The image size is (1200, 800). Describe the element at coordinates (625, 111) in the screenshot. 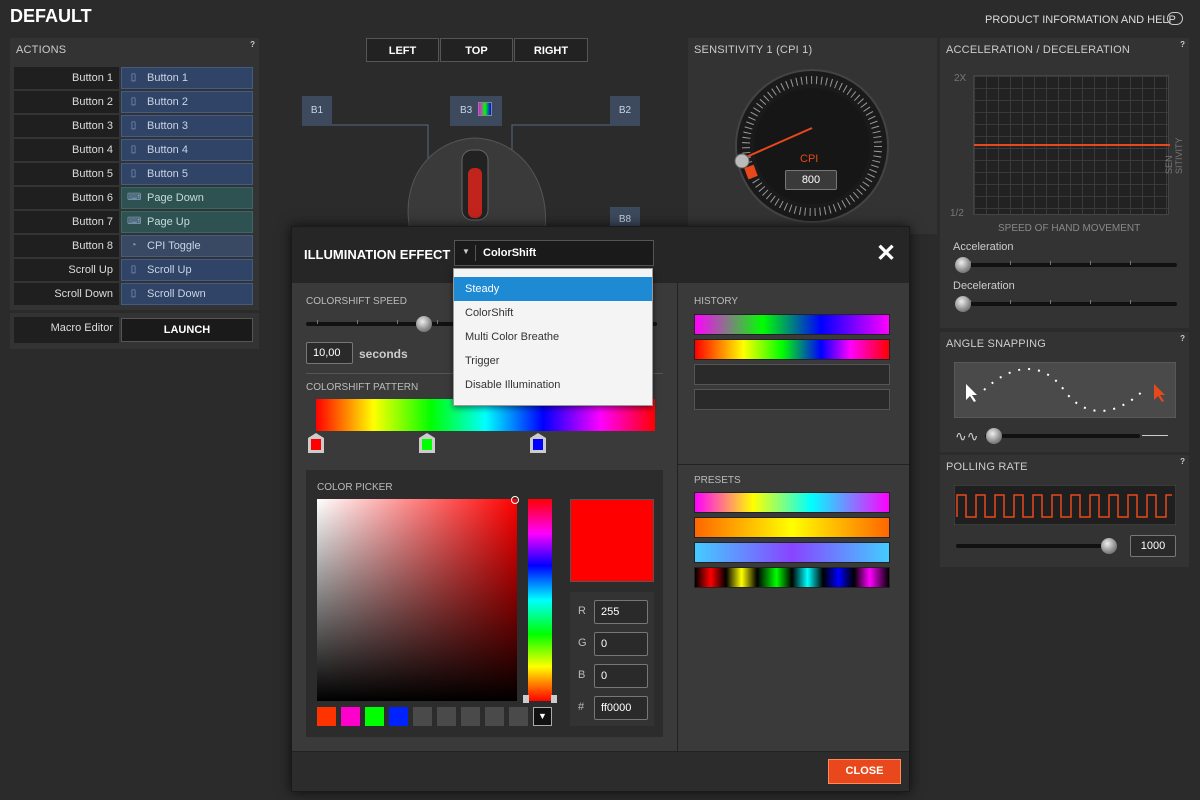

I see `tag-b2: B2` at that location.